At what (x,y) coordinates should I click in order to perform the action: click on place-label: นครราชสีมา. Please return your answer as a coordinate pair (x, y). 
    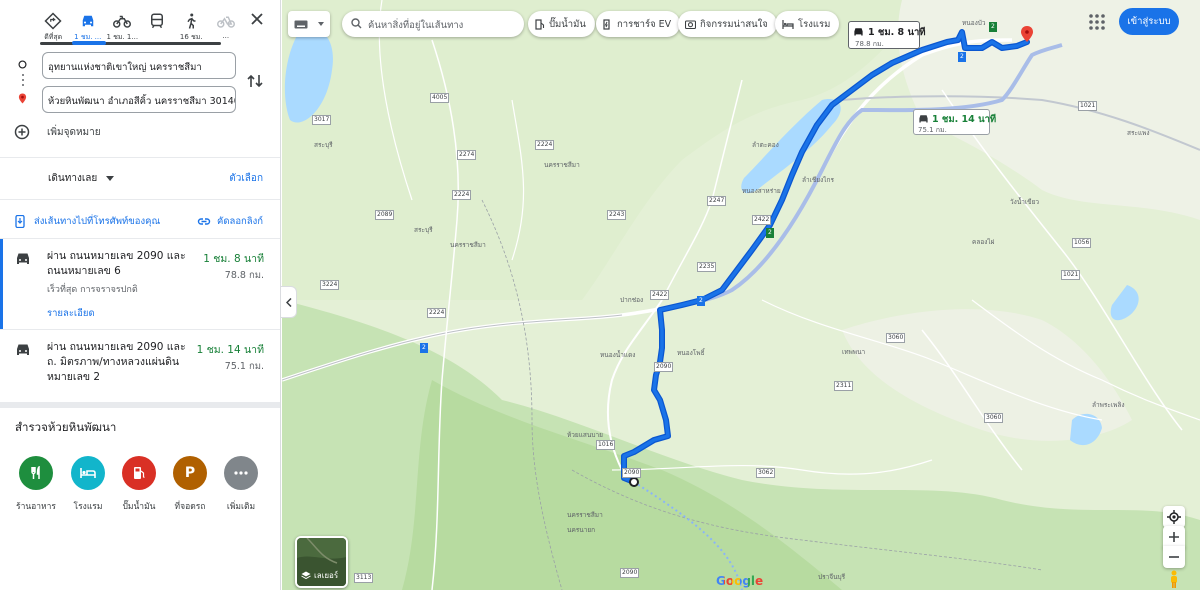
    Looking at the image, I should click on (585, 515).